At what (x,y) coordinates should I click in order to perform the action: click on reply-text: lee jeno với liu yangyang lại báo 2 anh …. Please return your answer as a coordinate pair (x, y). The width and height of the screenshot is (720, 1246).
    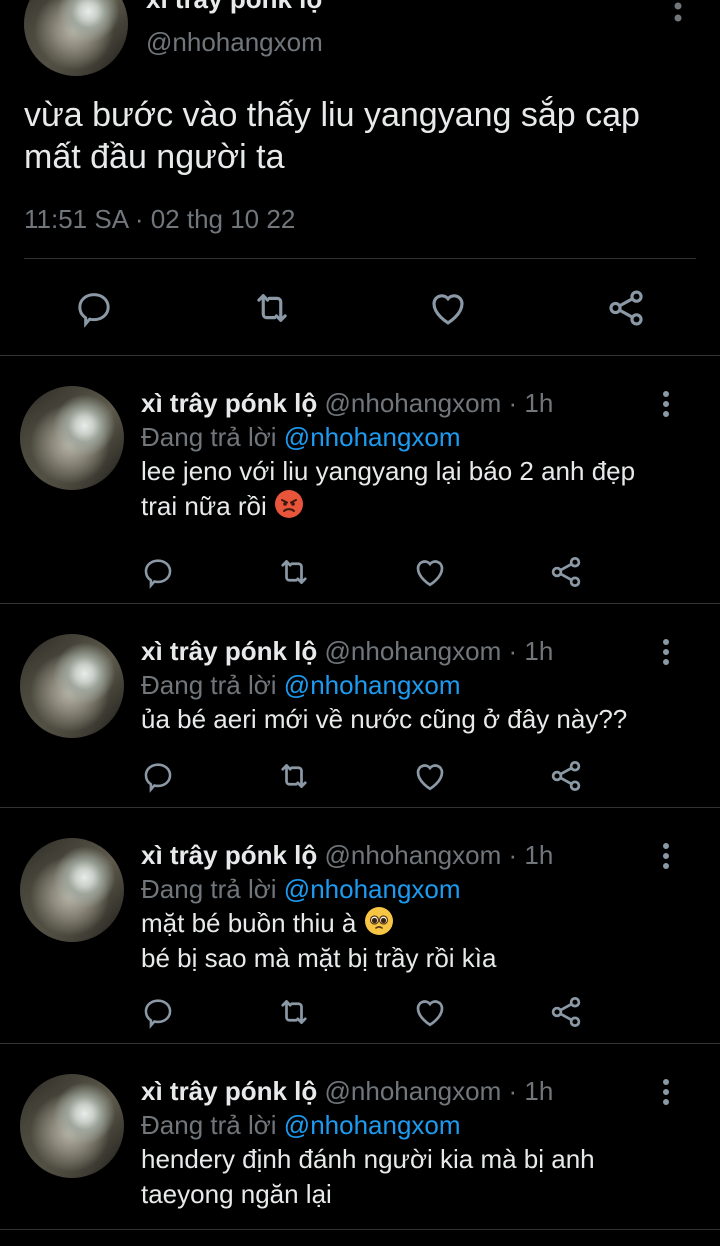
    Looking at the image, I should click on (421, 489).